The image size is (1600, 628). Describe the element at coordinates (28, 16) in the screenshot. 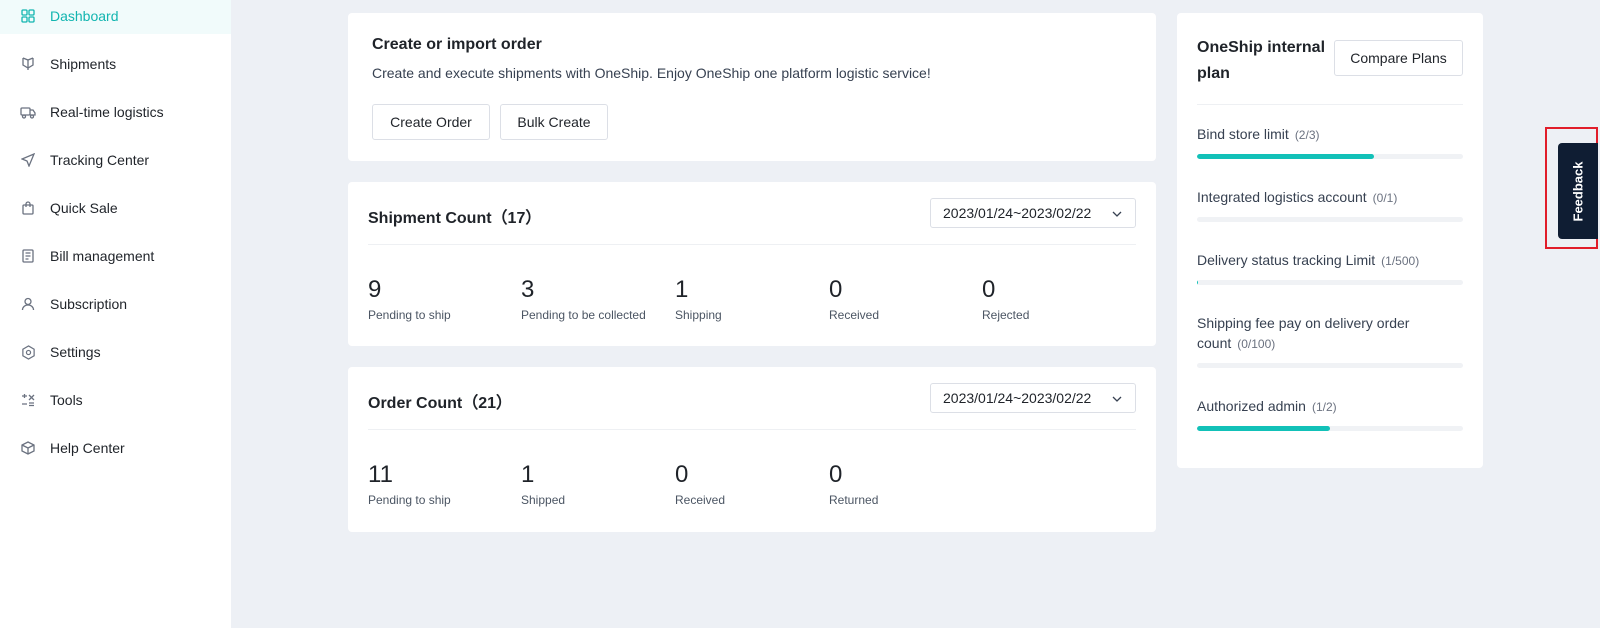

I see `grid-icon` at that location.